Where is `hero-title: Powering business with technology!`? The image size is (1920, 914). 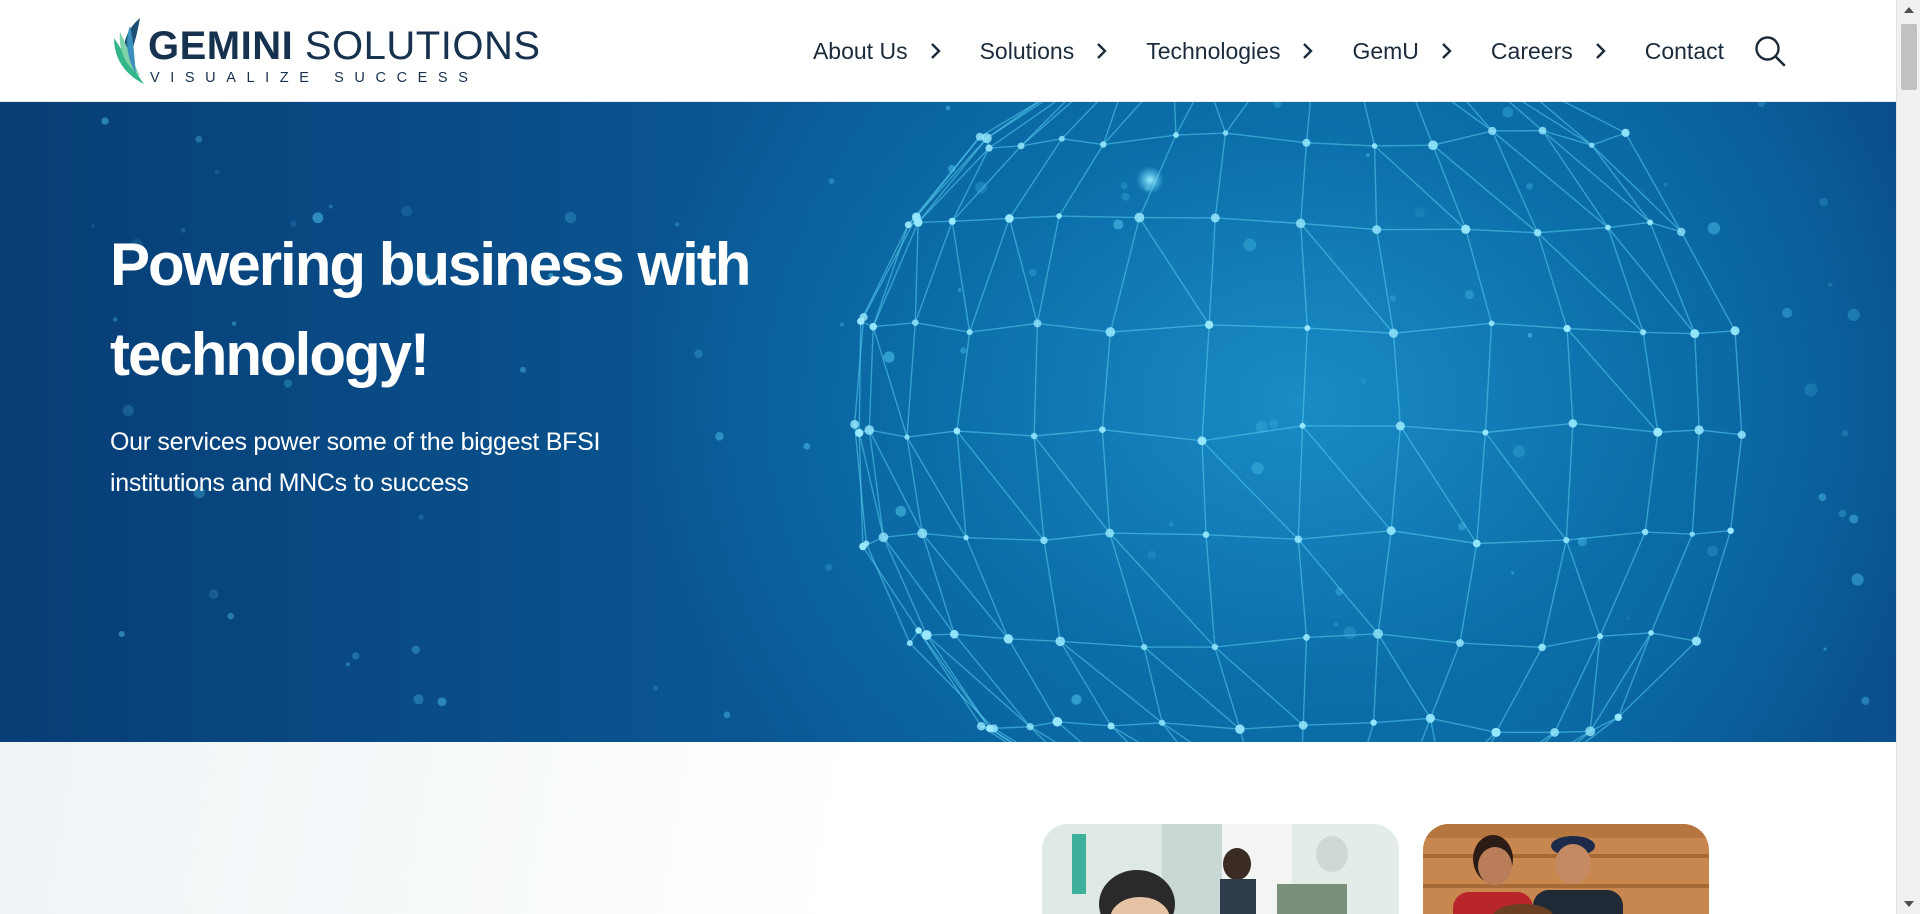 hero-title: Powering business with technology! is located at coordinates (430, 309).